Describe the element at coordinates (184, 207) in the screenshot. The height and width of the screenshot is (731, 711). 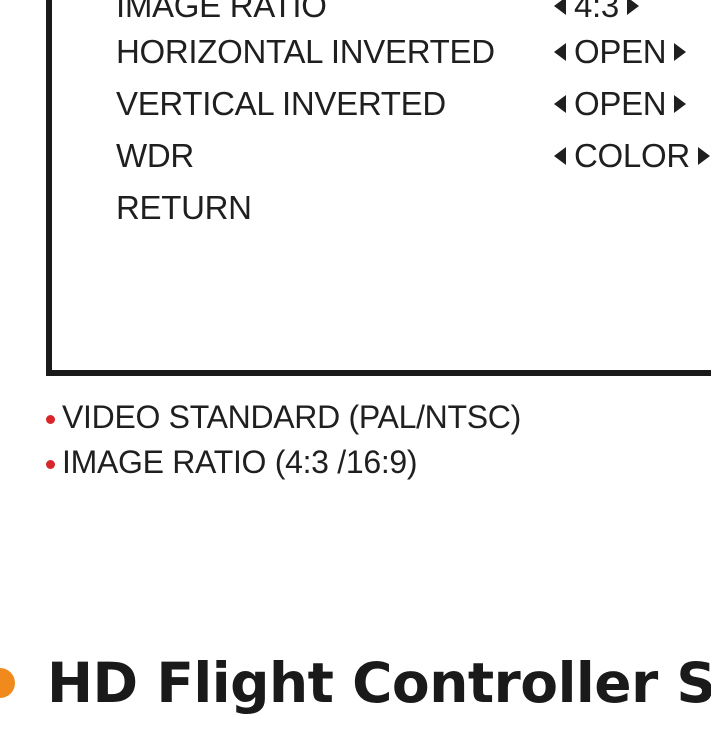
I see `osd-row-label-return: RETURN` at that location.